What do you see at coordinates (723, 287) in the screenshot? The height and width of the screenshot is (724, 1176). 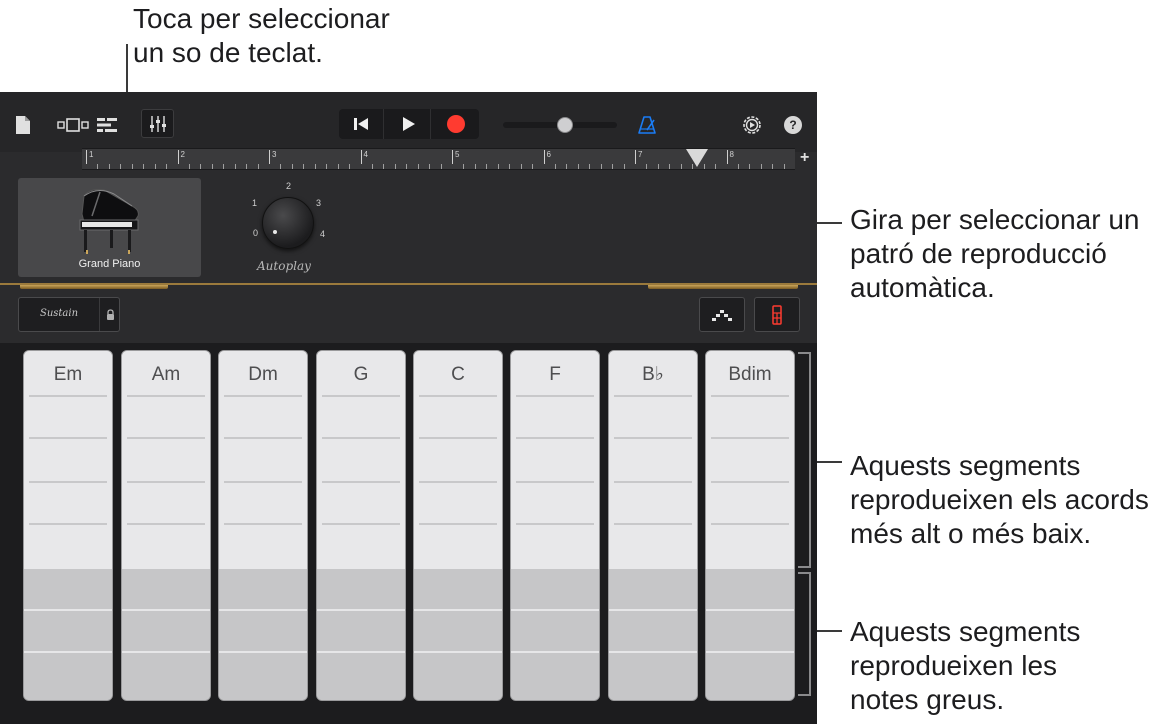 I see `trim-bar-right` at bounding box center [723, 287].